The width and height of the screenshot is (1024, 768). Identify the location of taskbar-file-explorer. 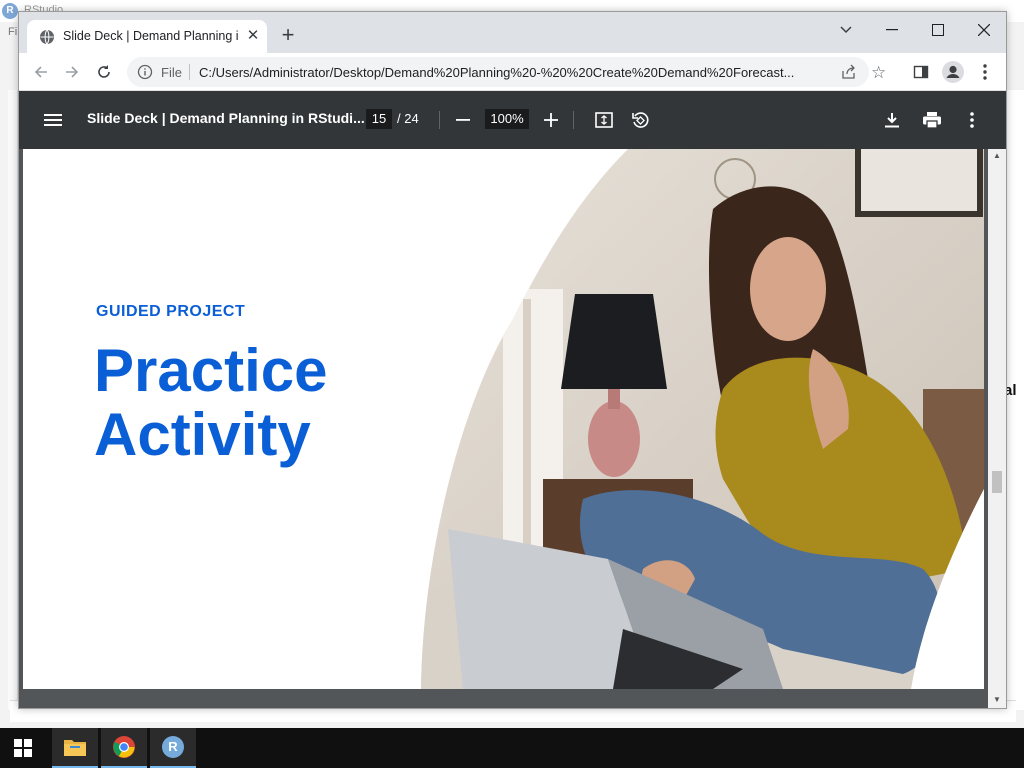
(75, 748).